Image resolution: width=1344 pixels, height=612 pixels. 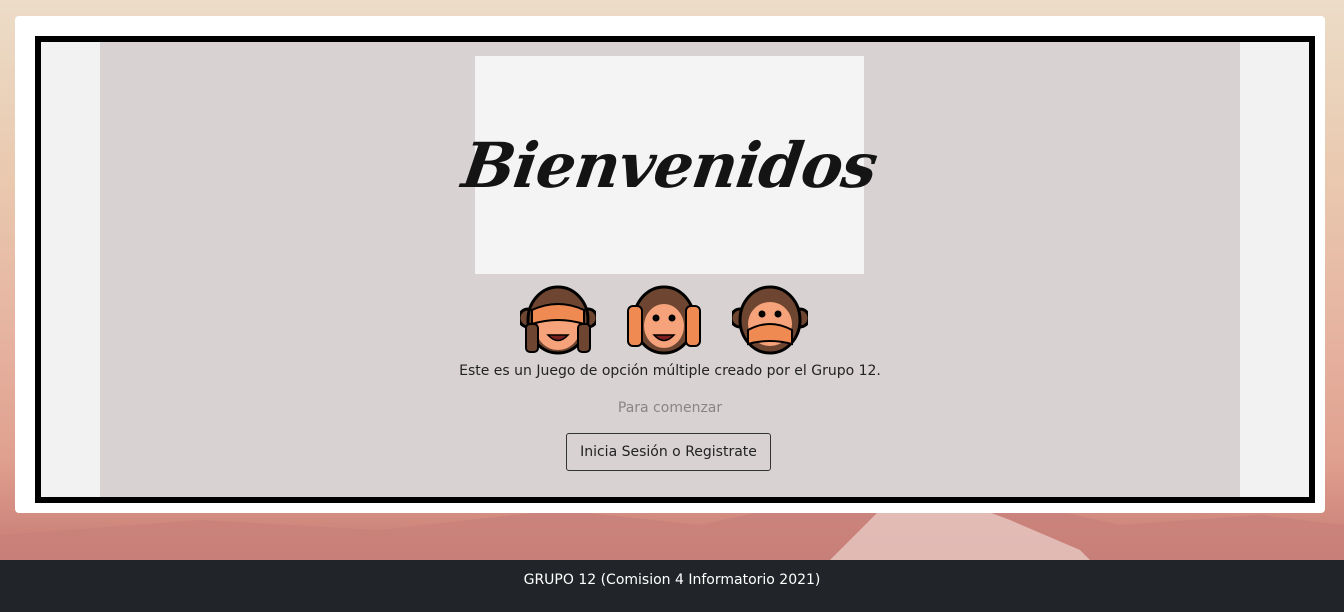 I want to click on welcome-banner: Bienvenidos, so click(x=669, y=165).